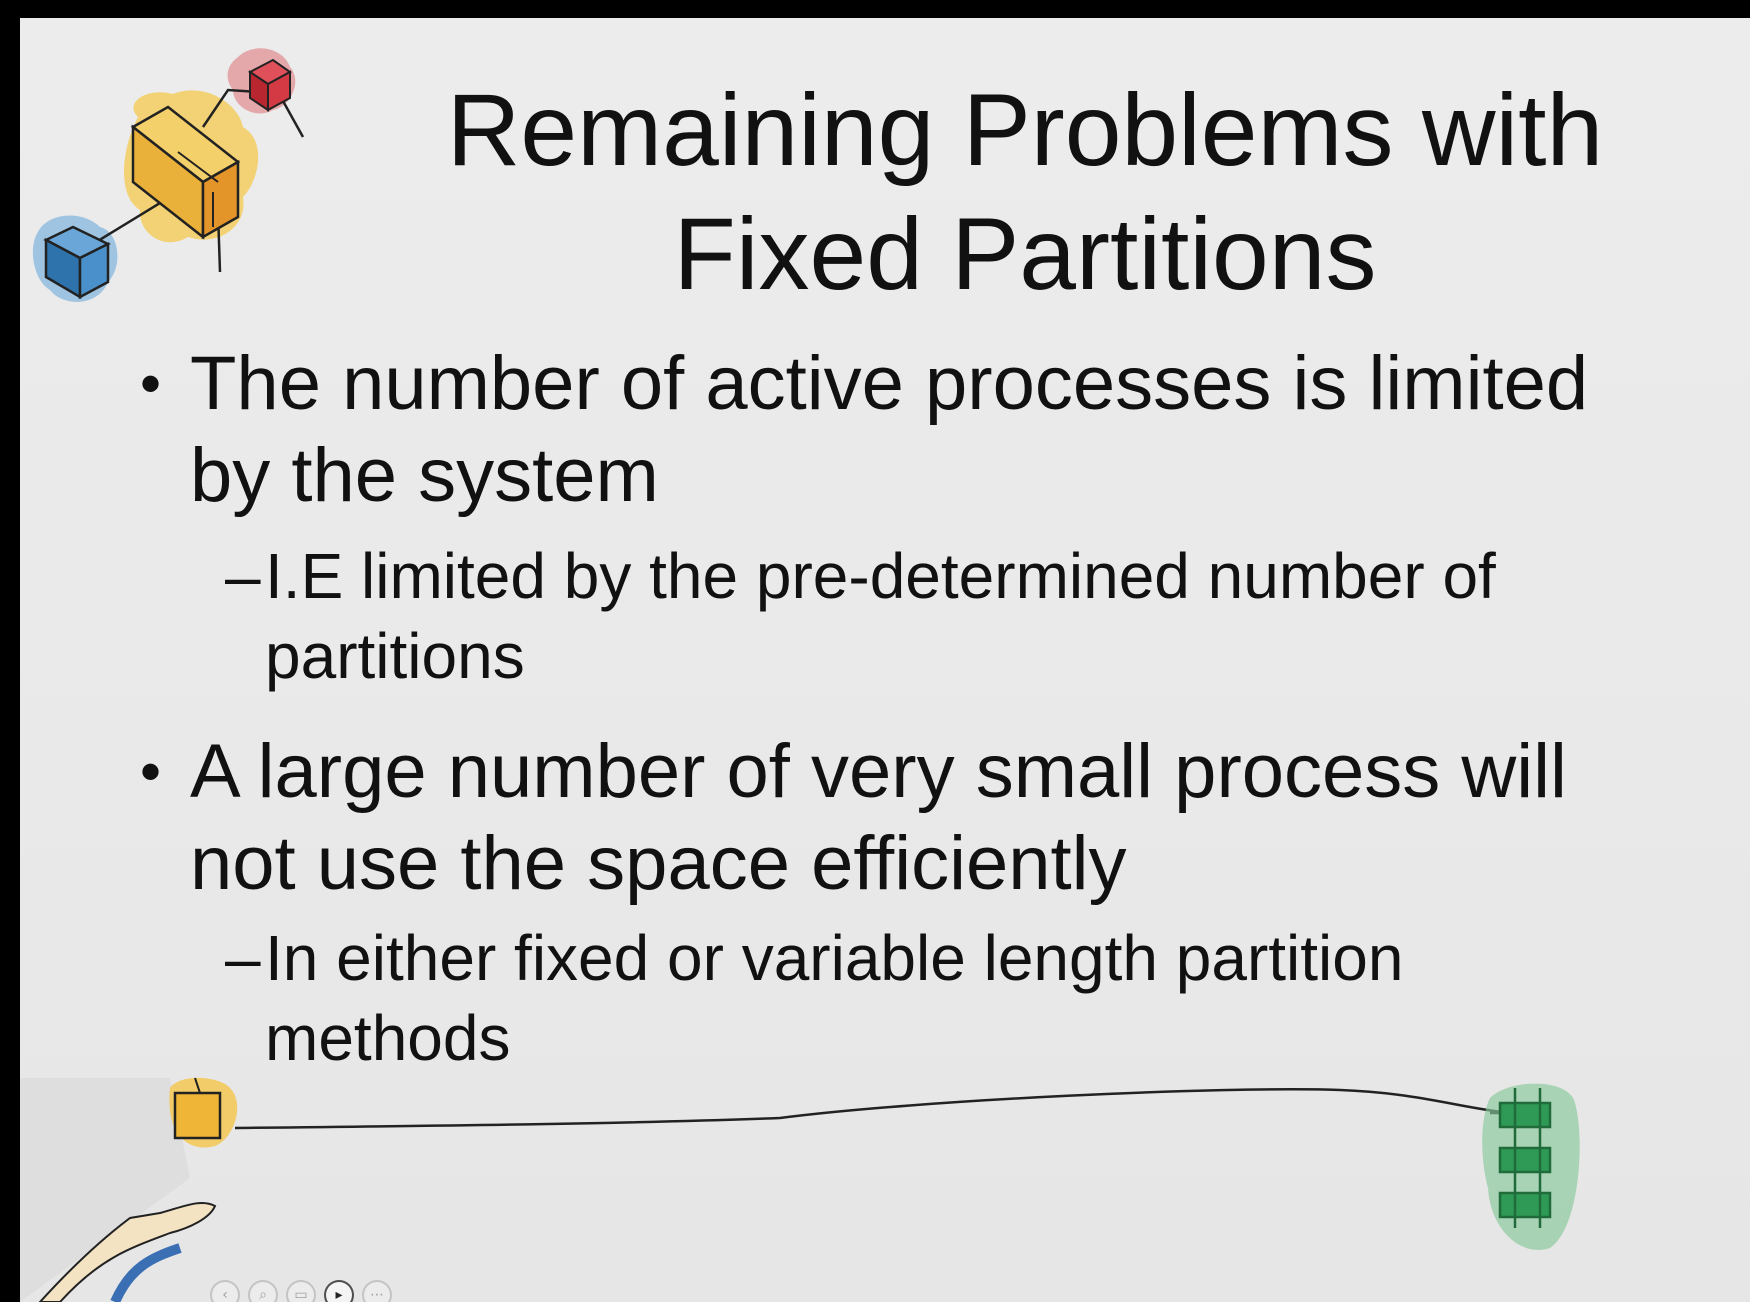 This screenshot has height=1302, width=1750. I want to click on zoom-icon: ⌕, so click(263, 1291).